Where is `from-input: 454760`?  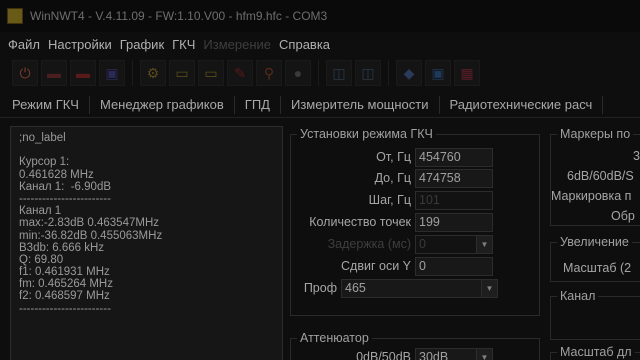
from-input: 454760 is located at coordinates (454, 157).